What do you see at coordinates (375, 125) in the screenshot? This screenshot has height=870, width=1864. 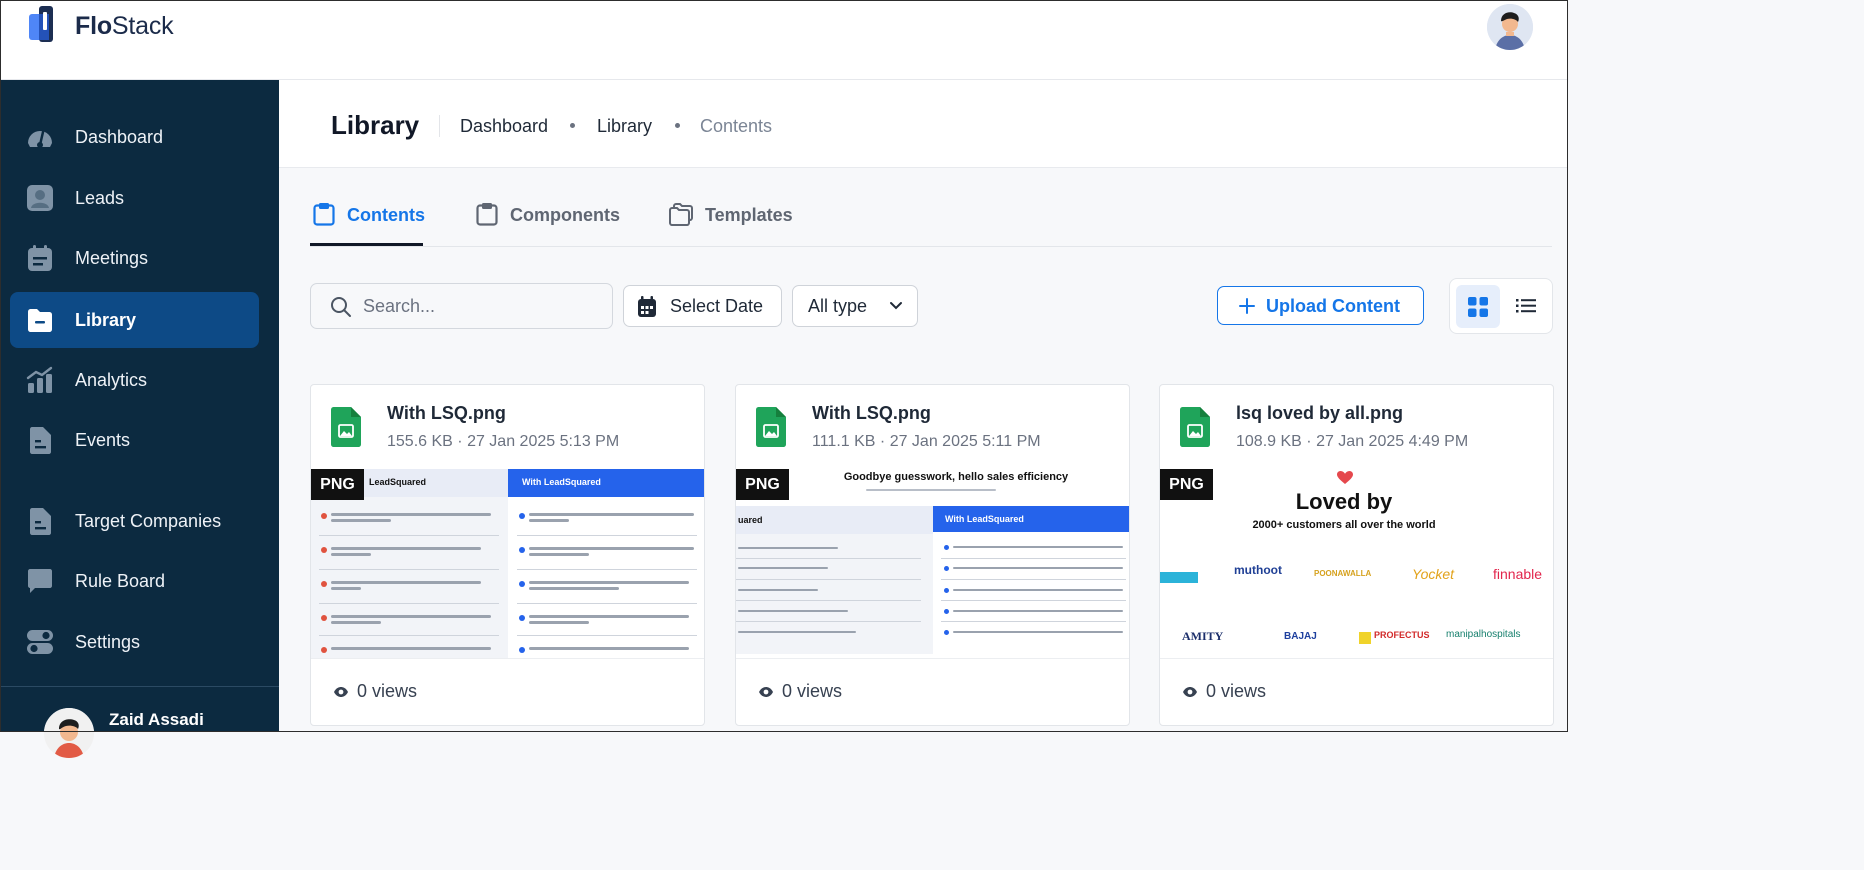 I see `page-title: Library` at bounding box center [375, 125].